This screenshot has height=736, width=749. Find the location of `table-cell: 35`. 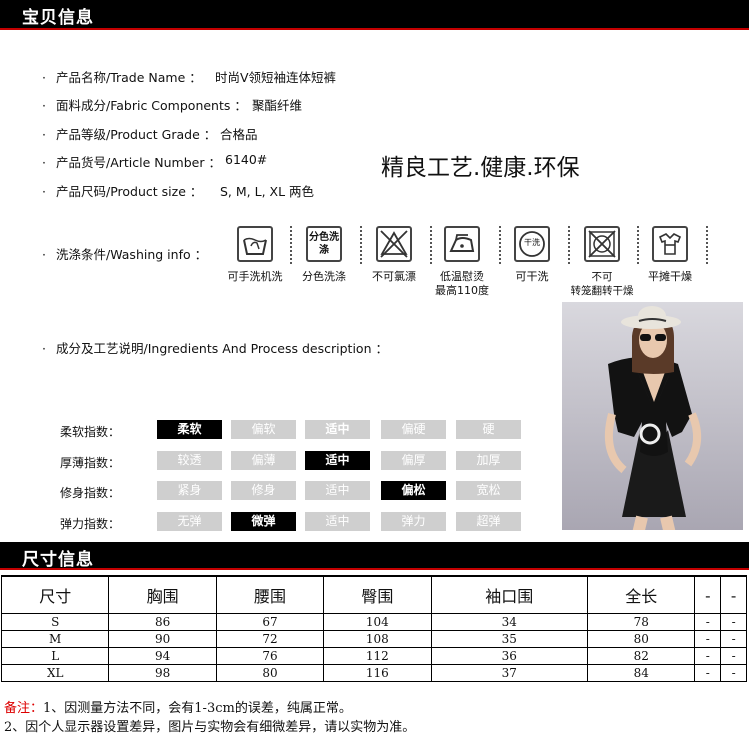

table-cell: 35 is located at coordinates (509, 639).